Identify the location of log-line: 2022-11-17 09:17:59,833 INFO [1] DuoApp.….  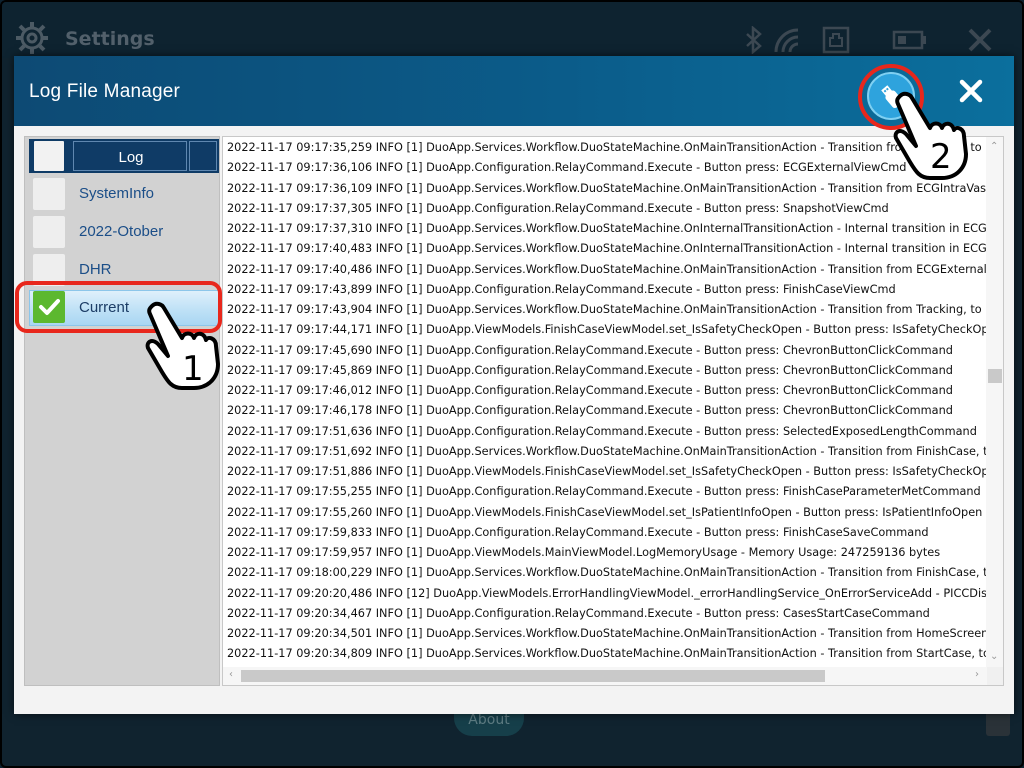
(578, 532).